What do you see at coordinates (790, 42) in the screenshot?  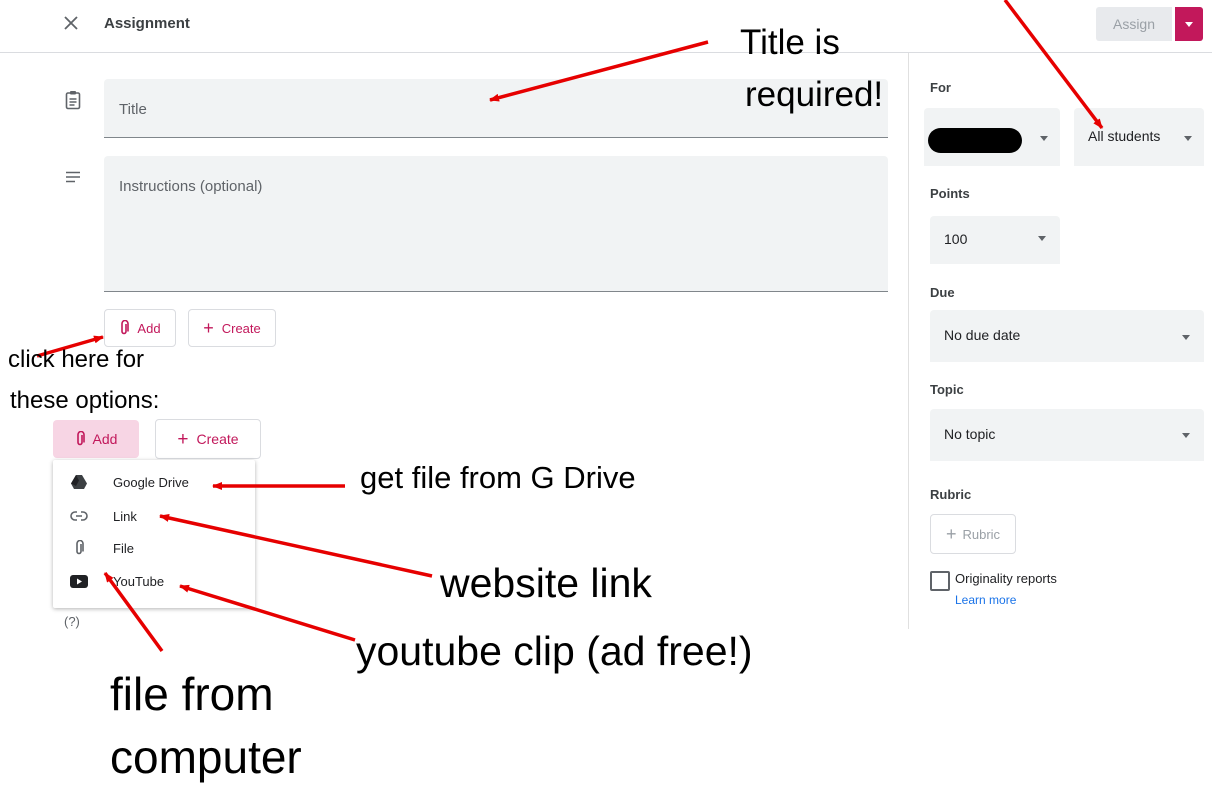 I see `annotation-title-required-1: Title is` at bounding box center [790, 42].